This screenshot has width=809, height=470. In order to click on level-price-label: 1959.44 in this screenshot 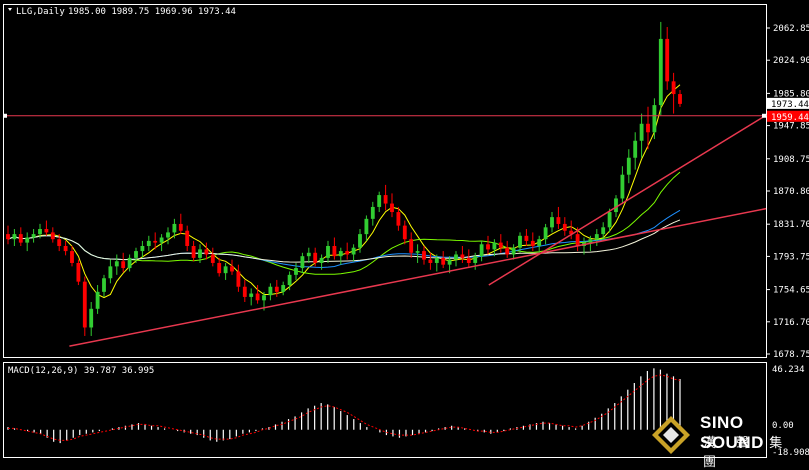, I will do `click(790, 118)`.